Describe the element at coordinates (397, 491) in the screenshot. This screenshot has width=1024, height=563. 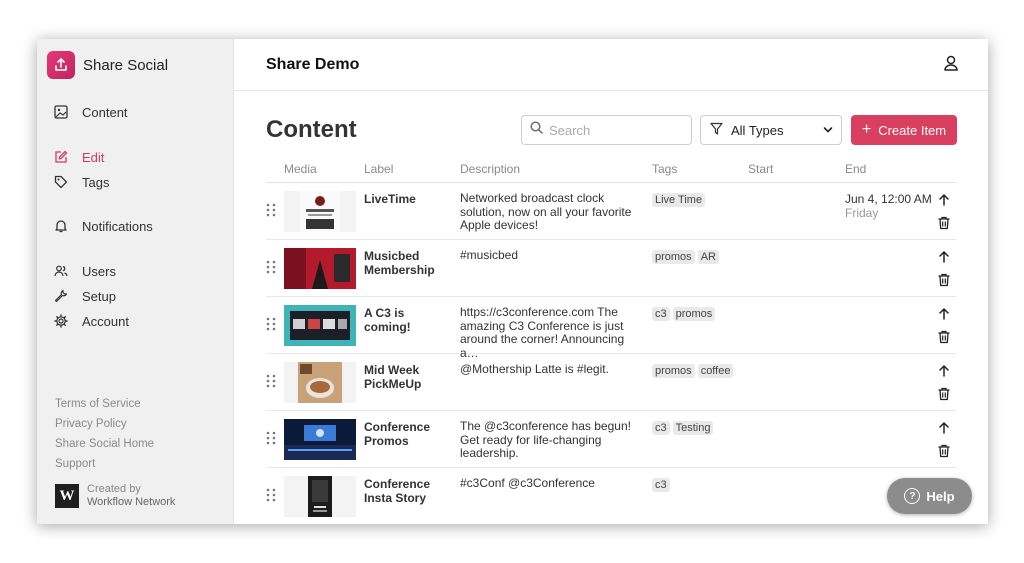
I see `row-label: Conference Insta Story` at that location.